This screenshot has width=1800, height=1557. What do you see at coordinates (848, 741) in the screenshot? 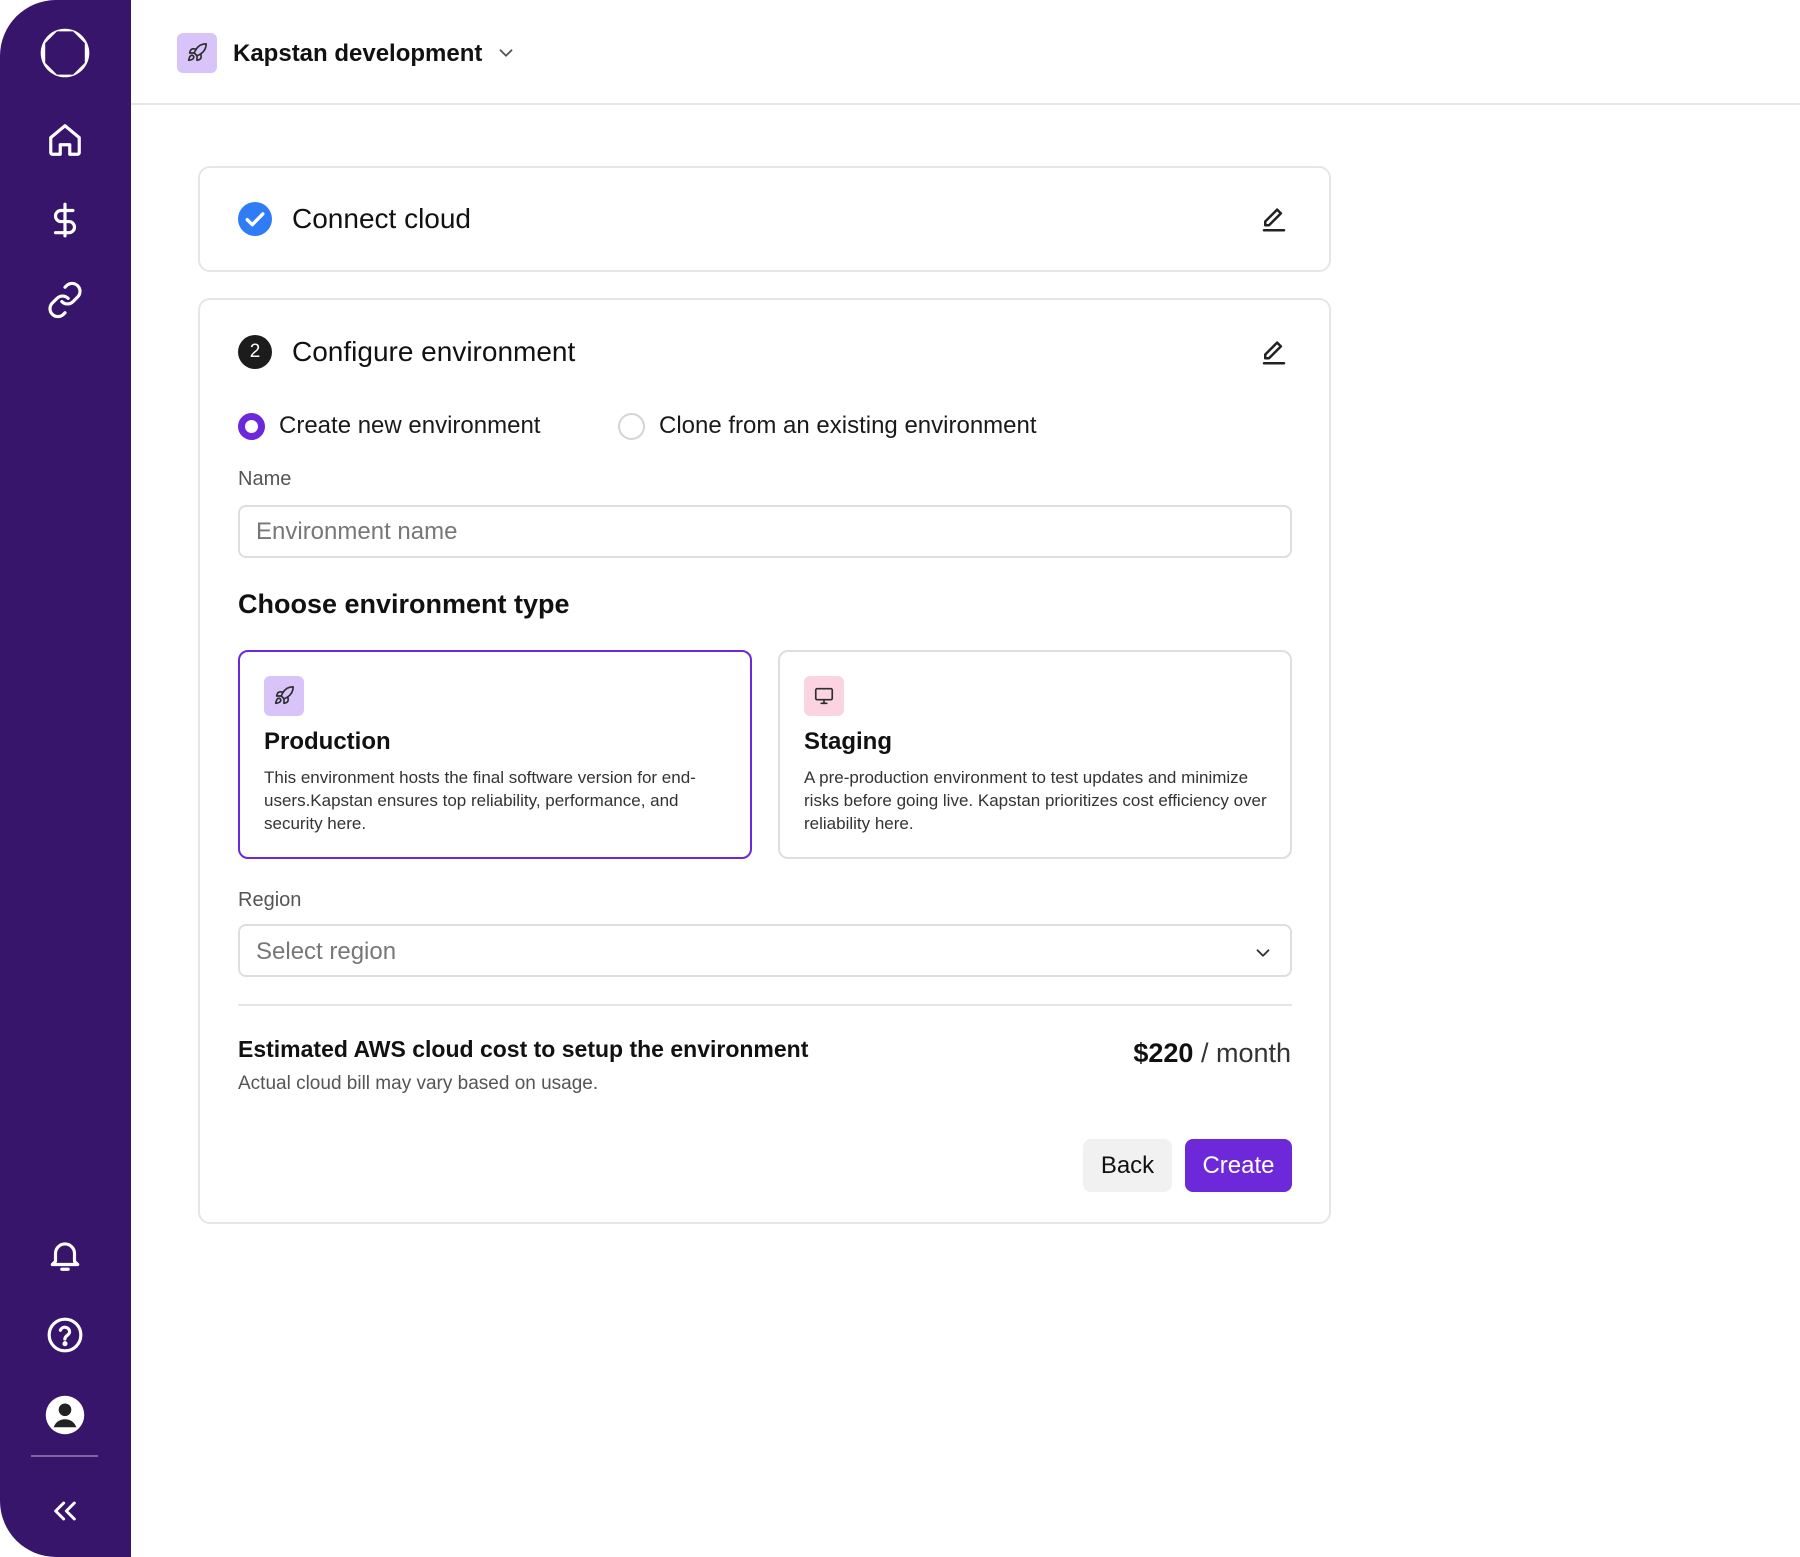
I see `env-title-staging: Staging` at bounding box center [848, 741].